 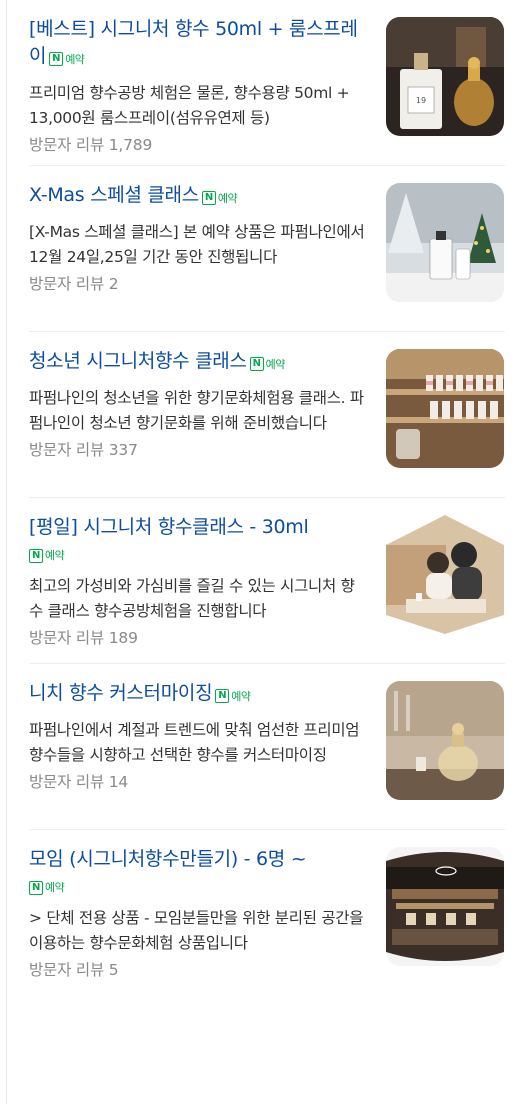 I want to click on item-title-link: 니치 향수 커스터마이징 N 예약, so click(x=198, y=695).